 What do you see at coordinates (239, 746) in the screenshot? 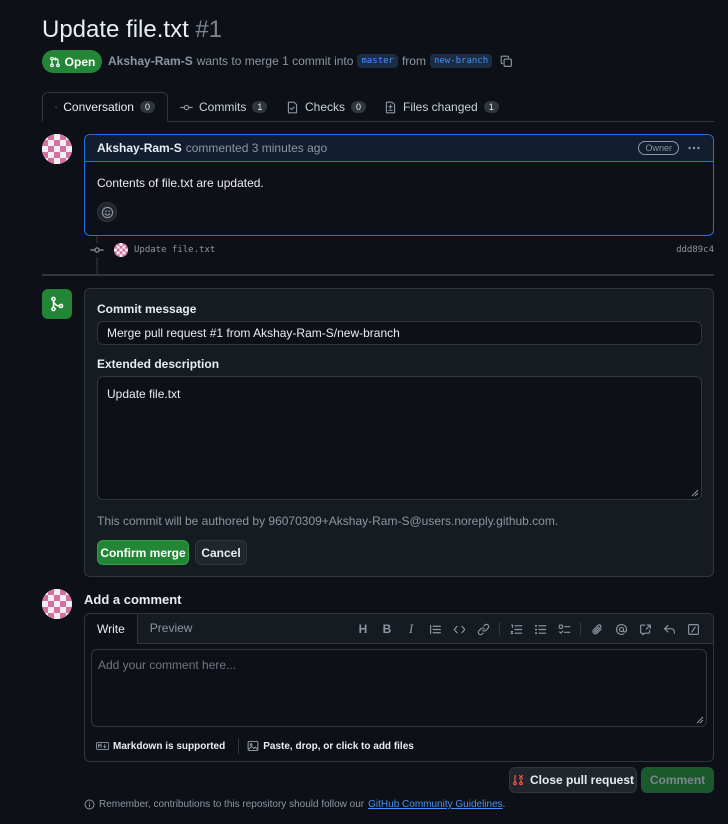
I see `footer-separator` at bounding box center [239, 746].